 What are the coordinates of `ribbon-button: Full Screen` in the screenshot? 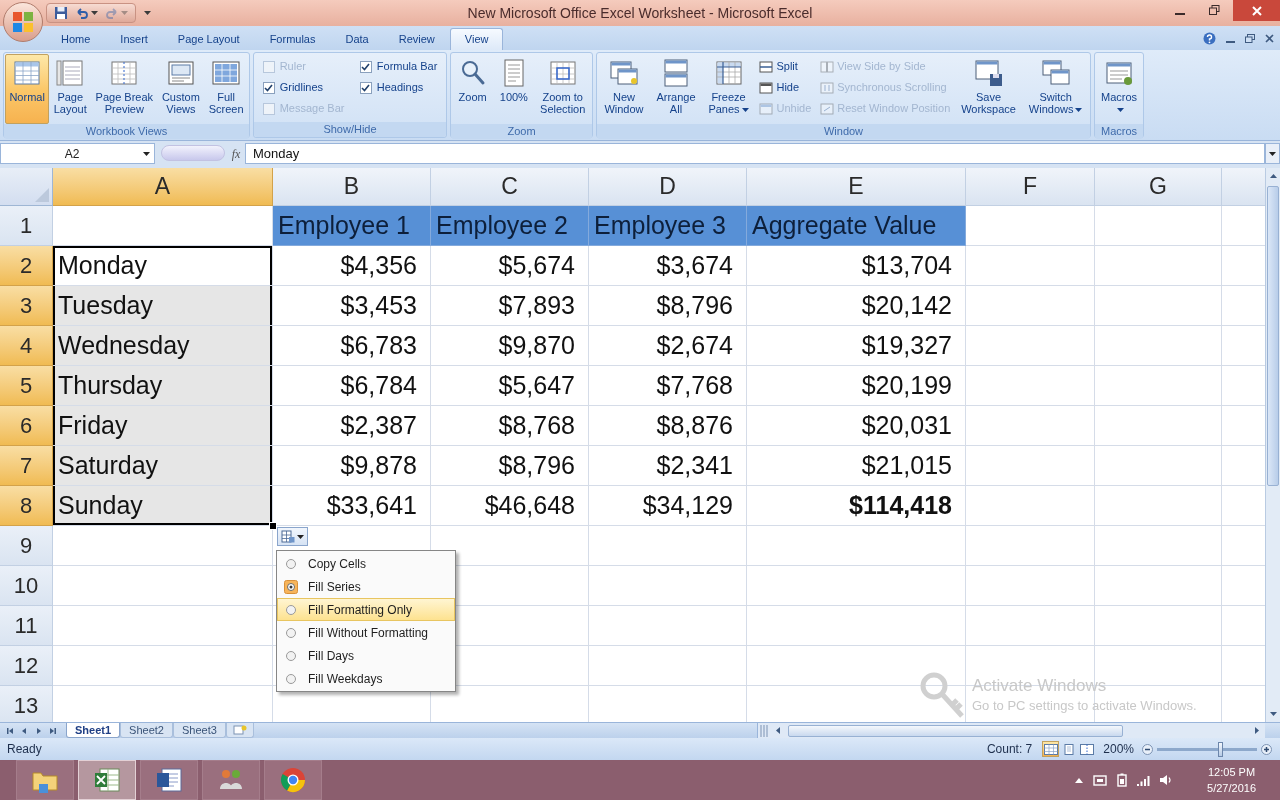 It's located at (226, 89).